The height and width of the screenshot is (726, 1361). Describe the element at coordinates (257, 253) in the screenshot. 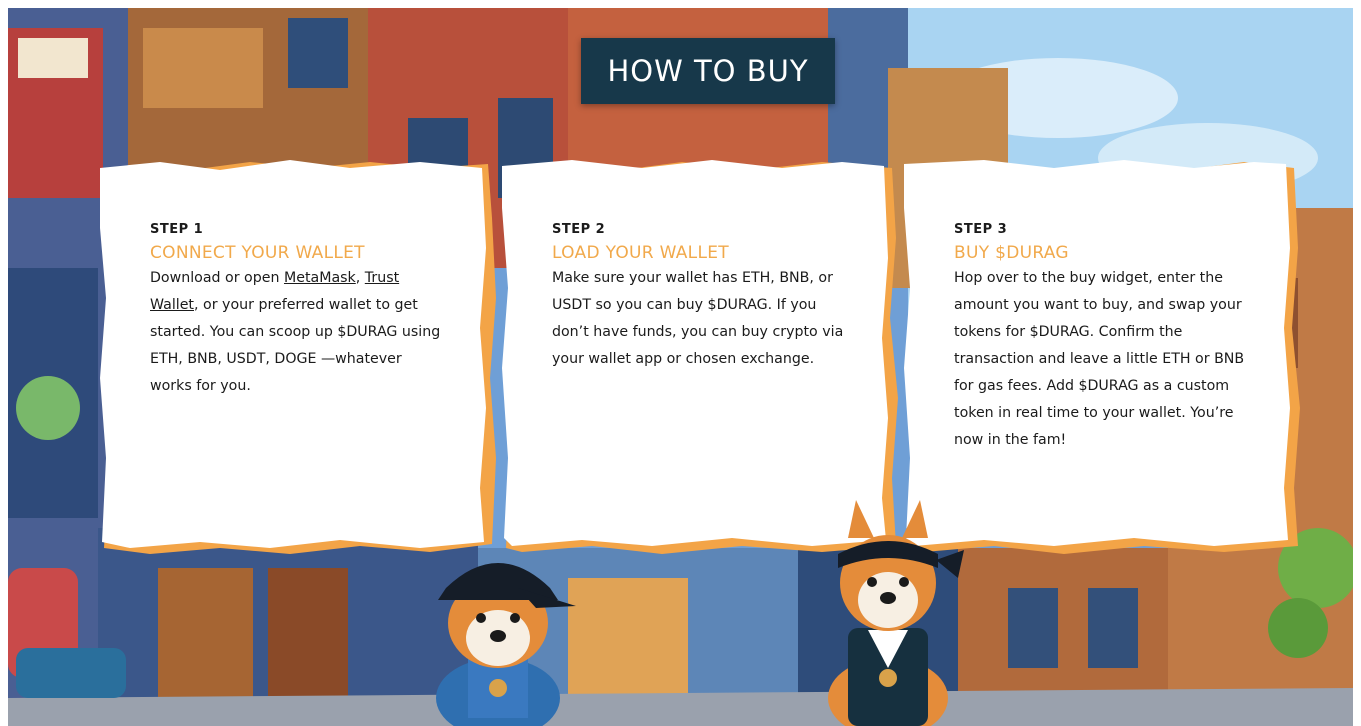

I see `step-title: CONNECT YOUR WALLET` at that location.